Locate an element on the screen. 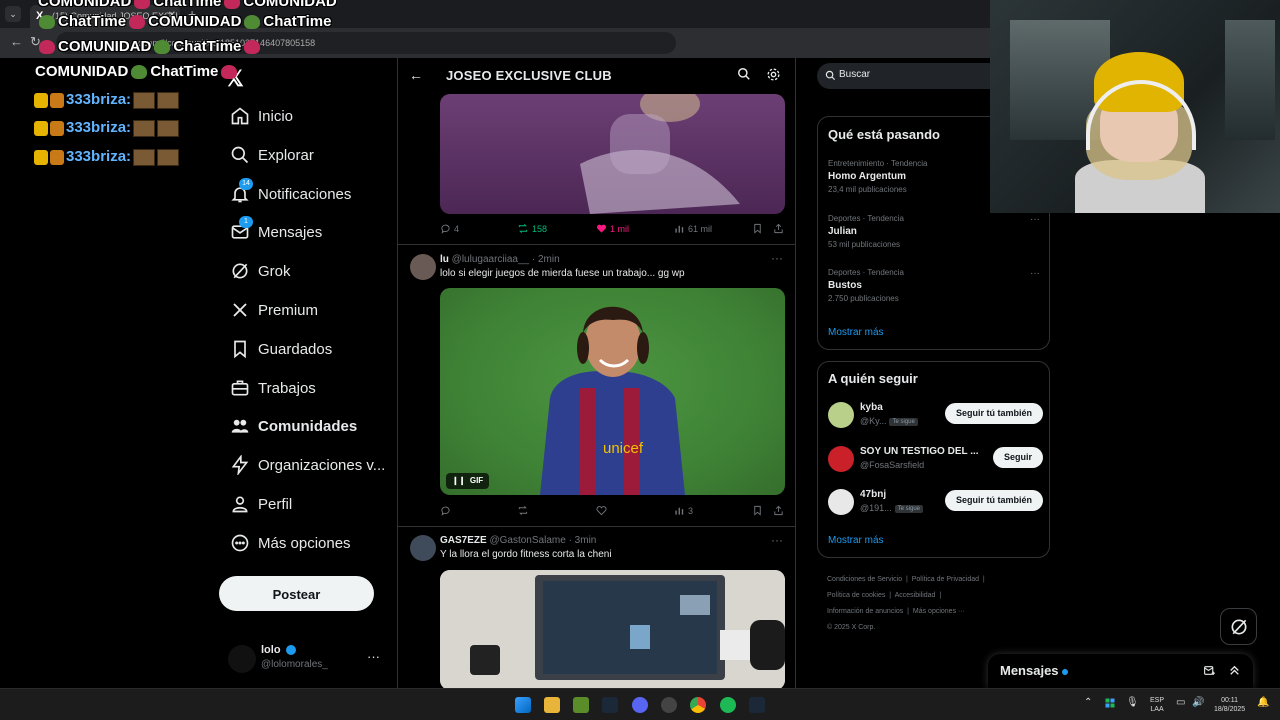  clock: 00:11 18/8/2025 is located at coordinates (1229, 705).